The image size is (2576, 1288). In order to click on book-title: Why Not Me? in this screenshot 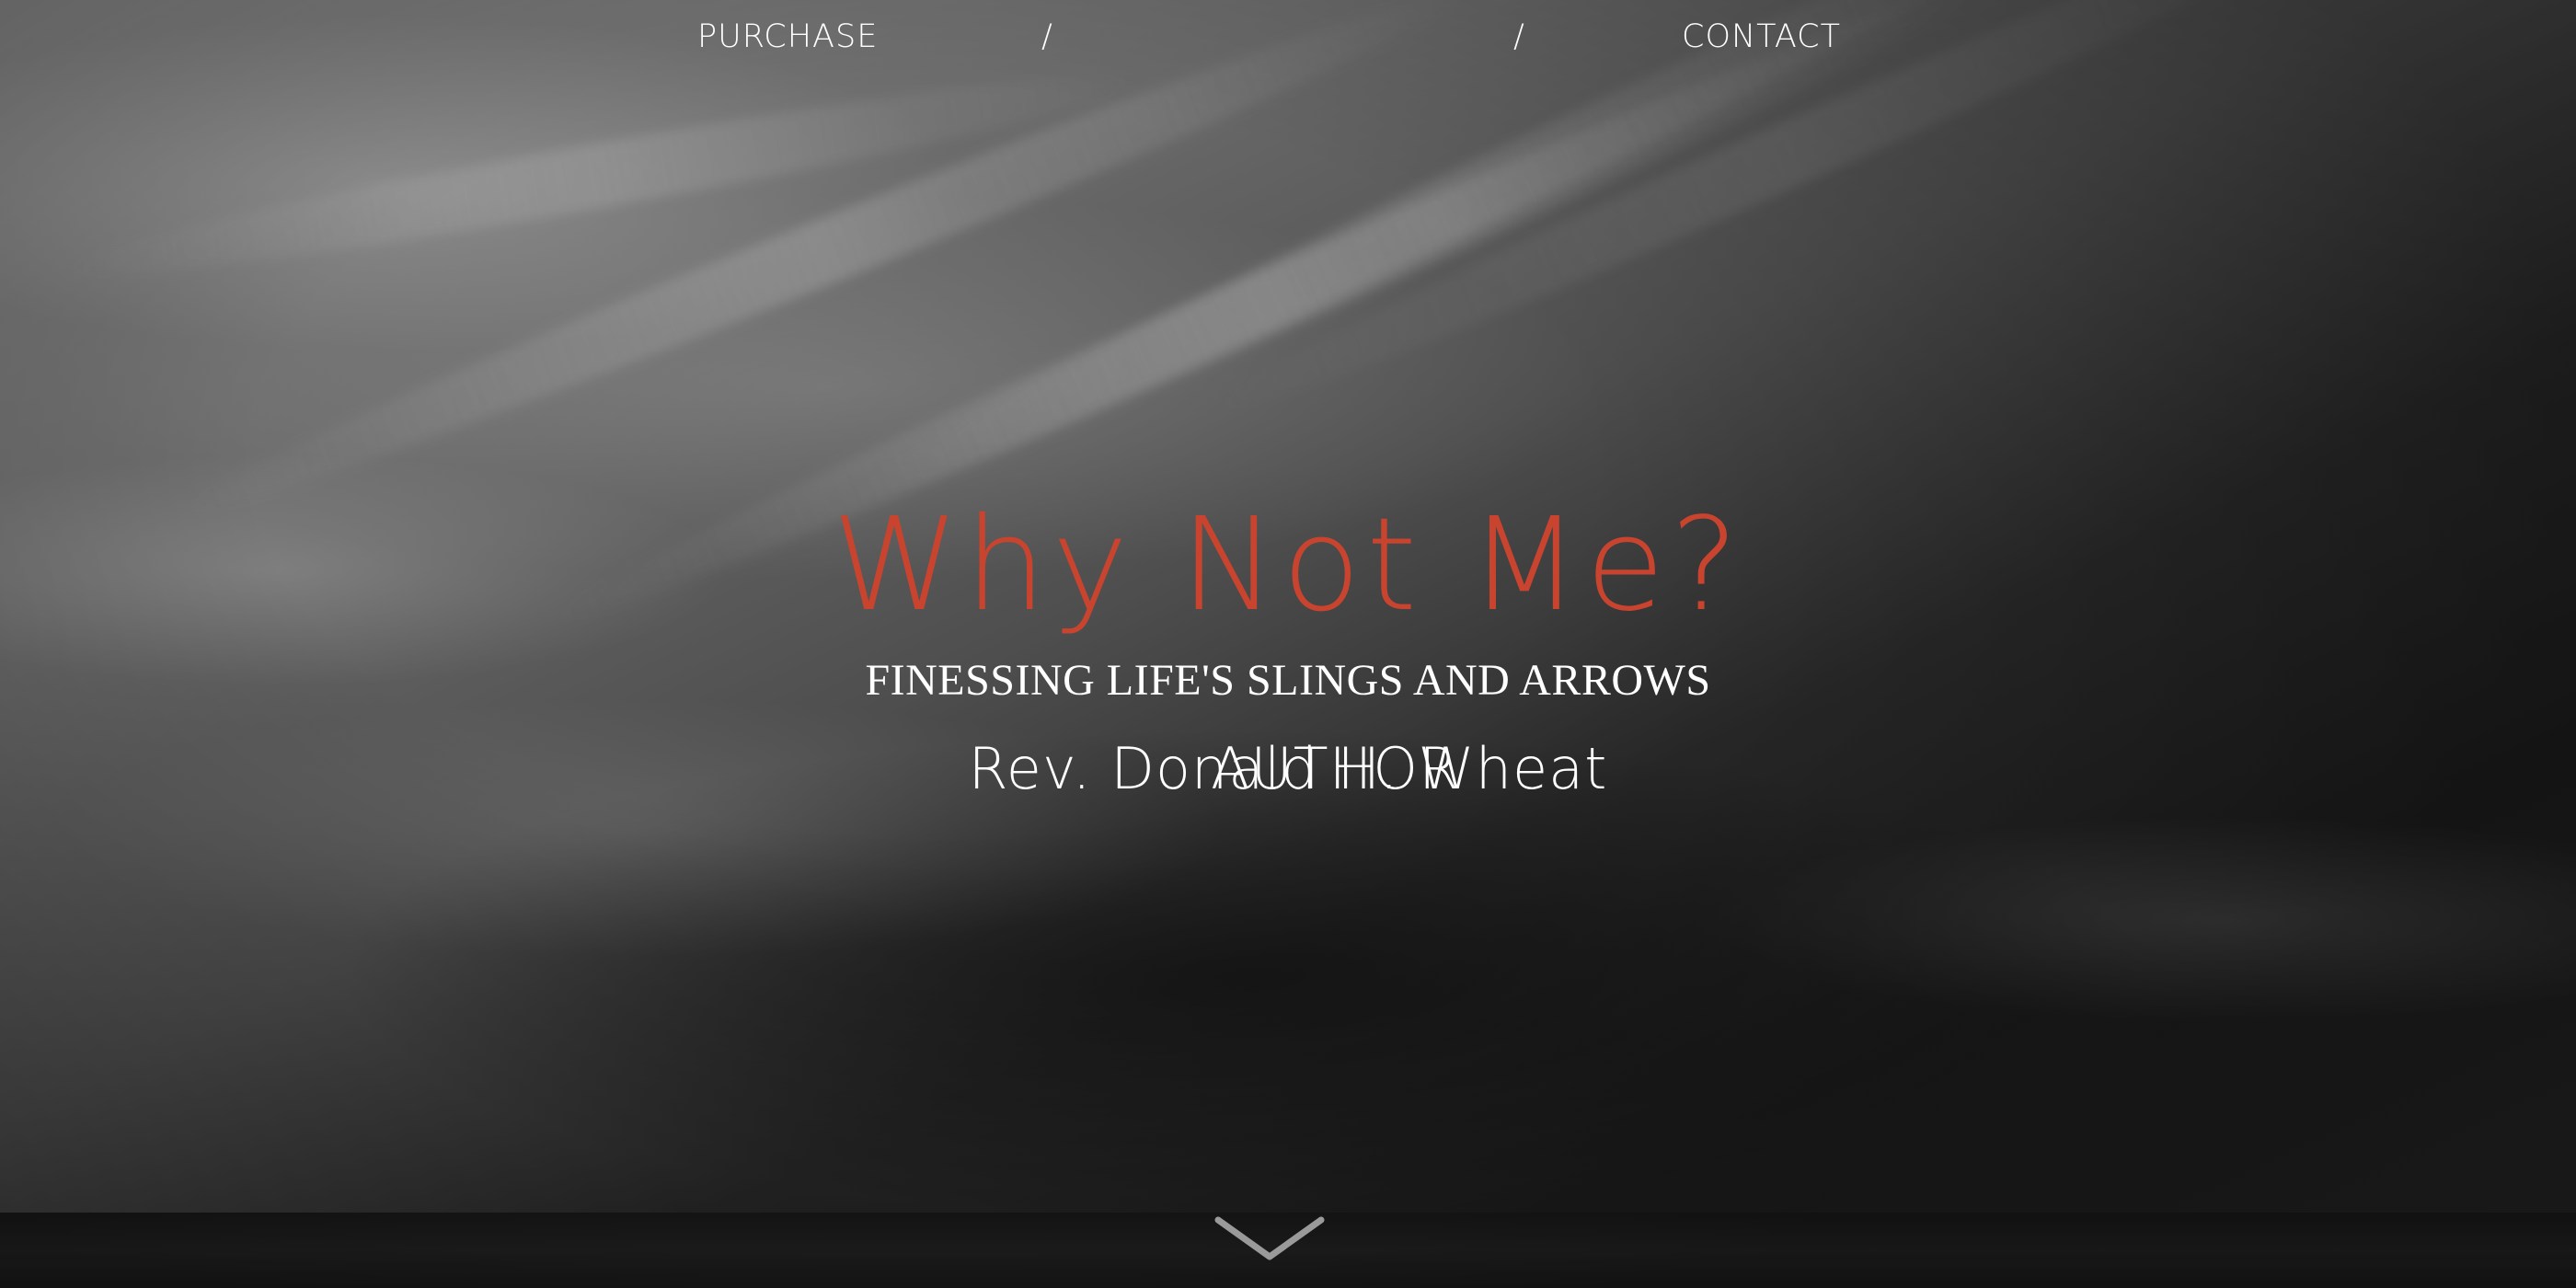, I will do `click(1288, 565)`.